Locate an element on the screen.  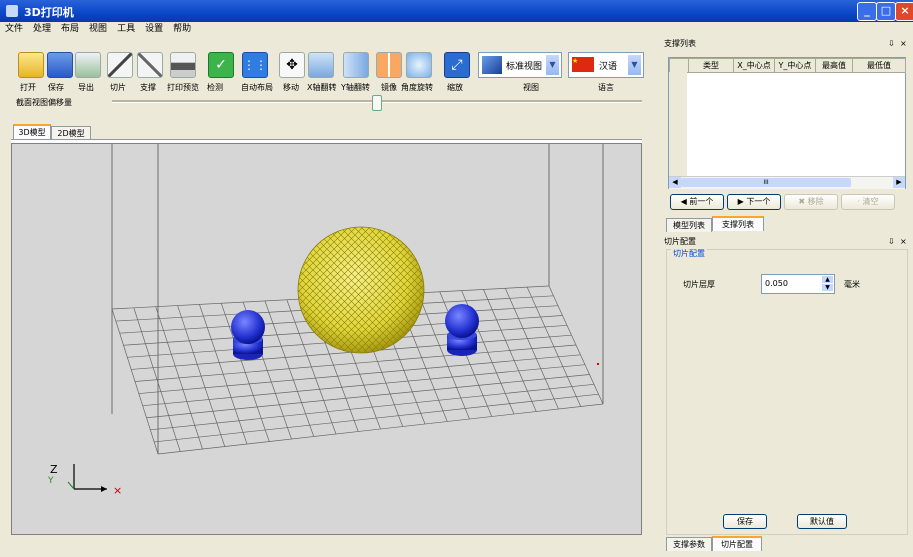
view-select: 标准视图 ▼ is located at coordinates (520, 65).